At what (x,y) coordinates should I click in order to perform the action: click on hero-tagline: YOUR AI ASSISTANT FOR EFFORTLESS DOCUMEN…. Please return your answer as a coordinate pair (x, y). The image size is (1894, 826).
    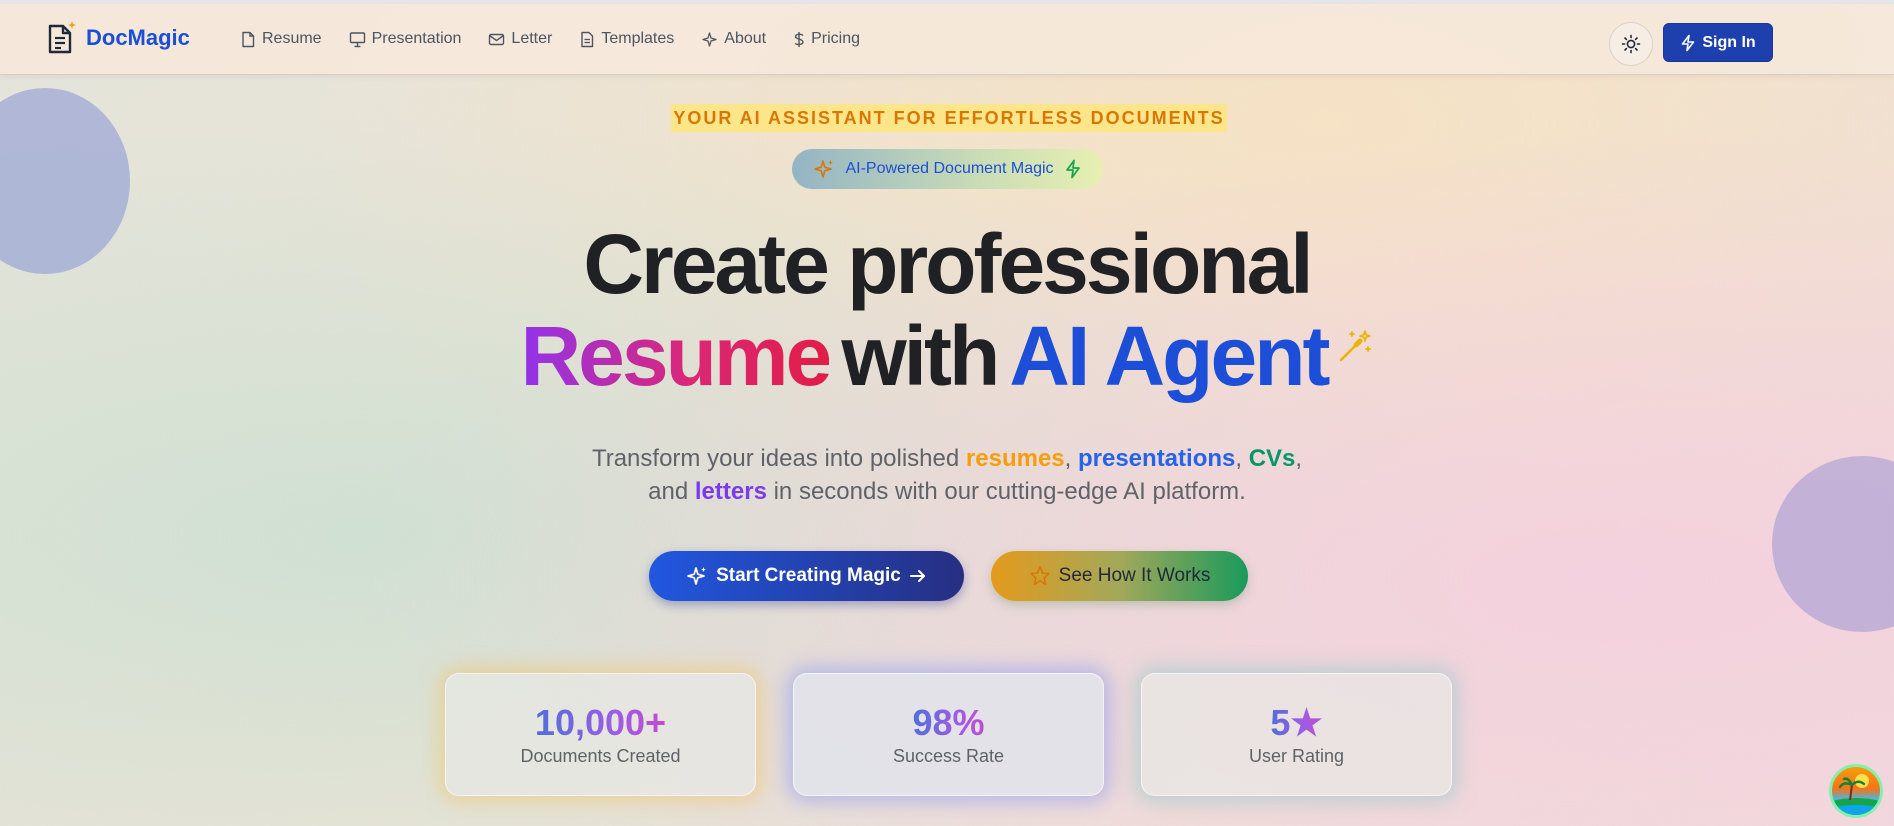
    Looking at the image, I should click on (949, 118).